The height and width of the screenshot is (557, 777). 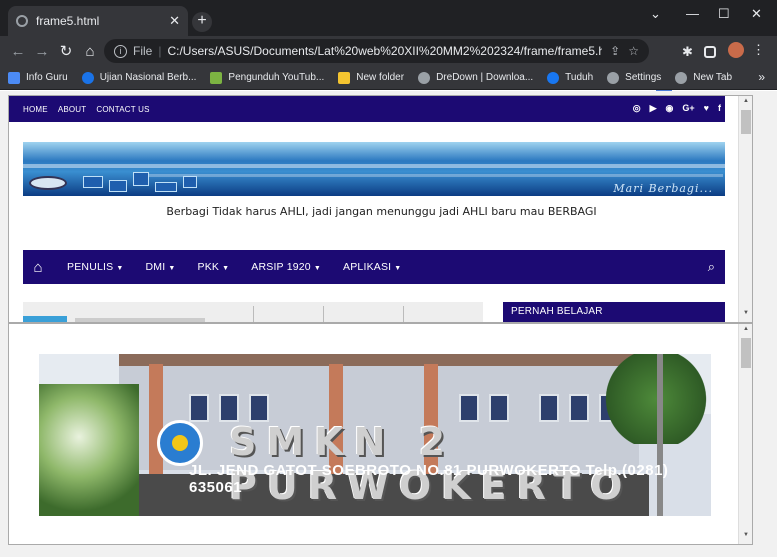 I want to click on instagram-icon: ◎, so click(x=637, y=108).